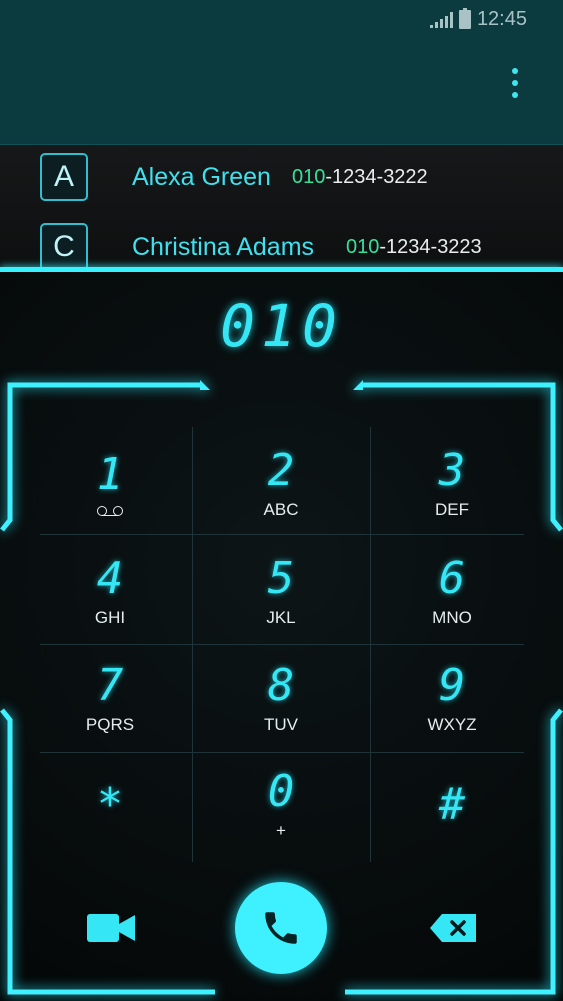 The width and height of the screenshot is (563, 1001). I want to click on dial-key-5: 5 JKL, so click(281, 592).